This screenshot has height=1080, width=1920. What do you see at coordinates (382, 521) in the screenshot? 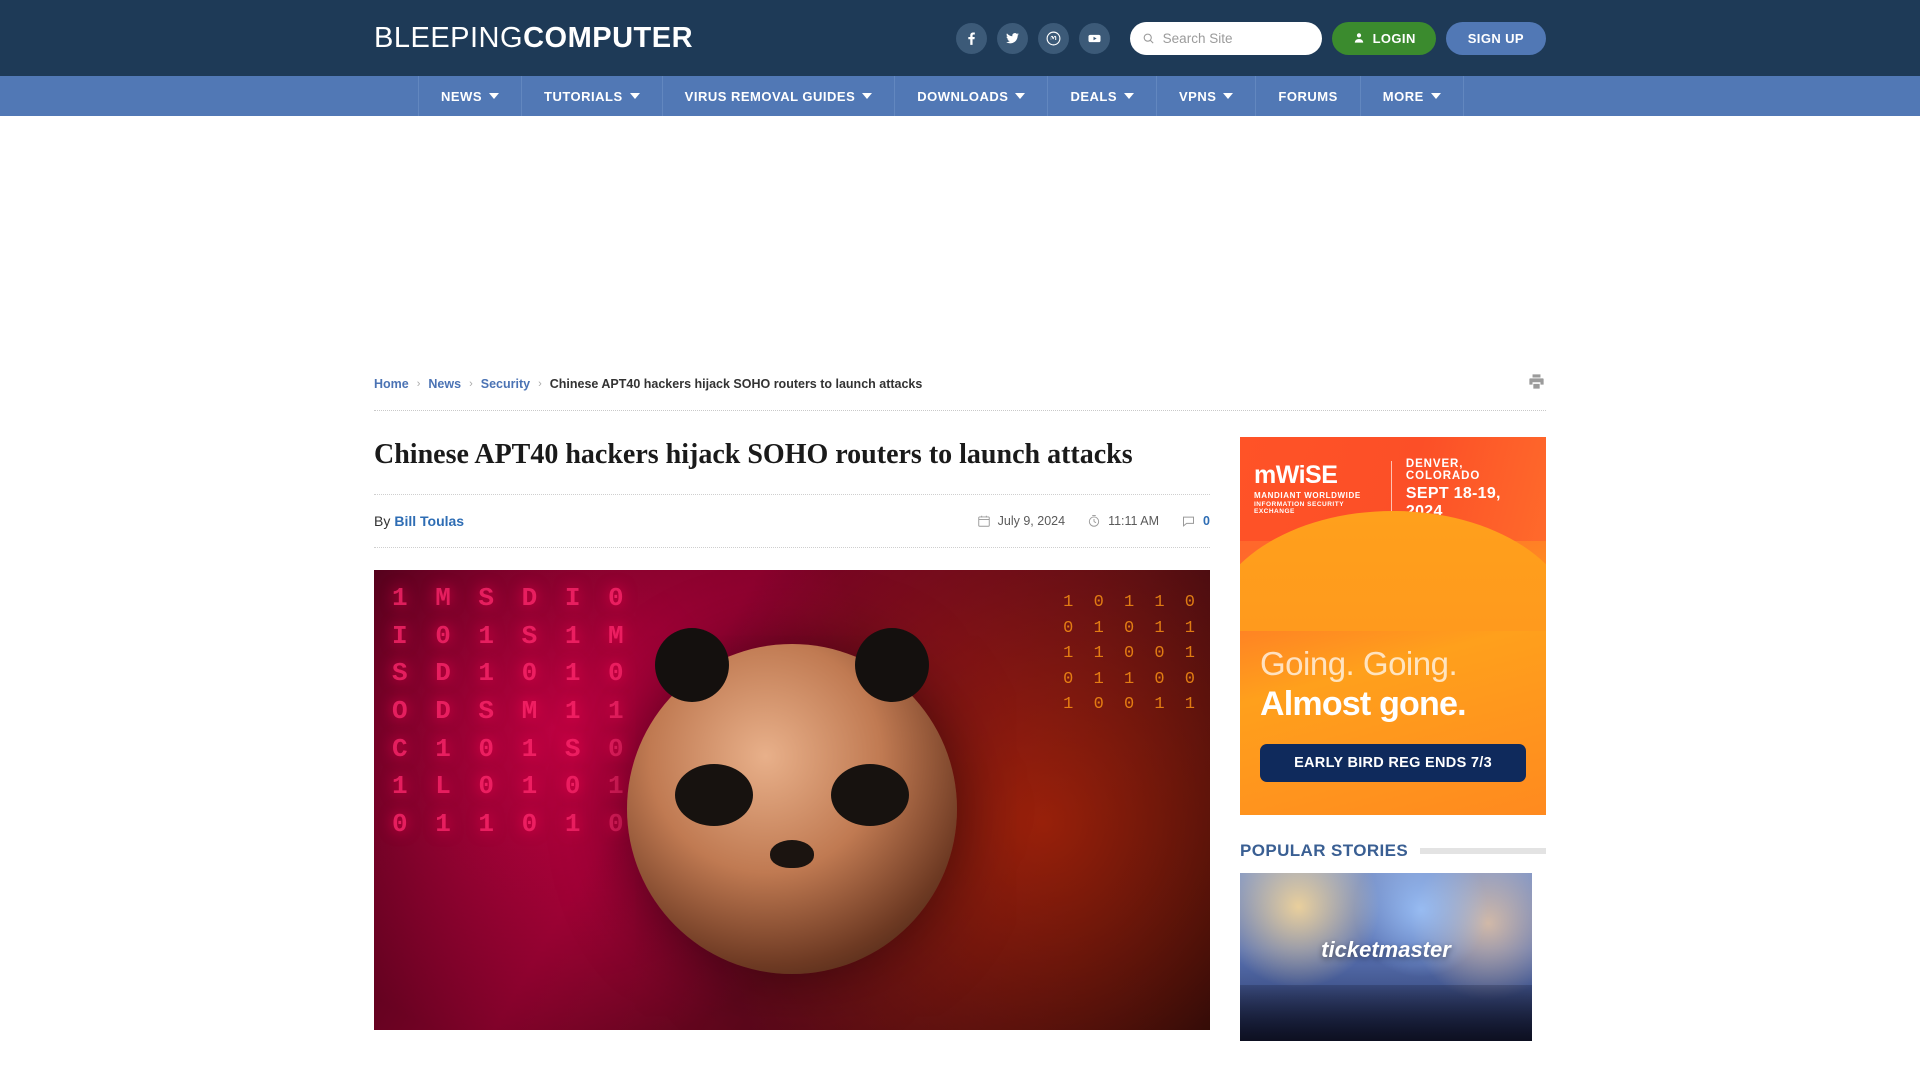
I see `byline-prefix: By` at bounding box center [382, 521].